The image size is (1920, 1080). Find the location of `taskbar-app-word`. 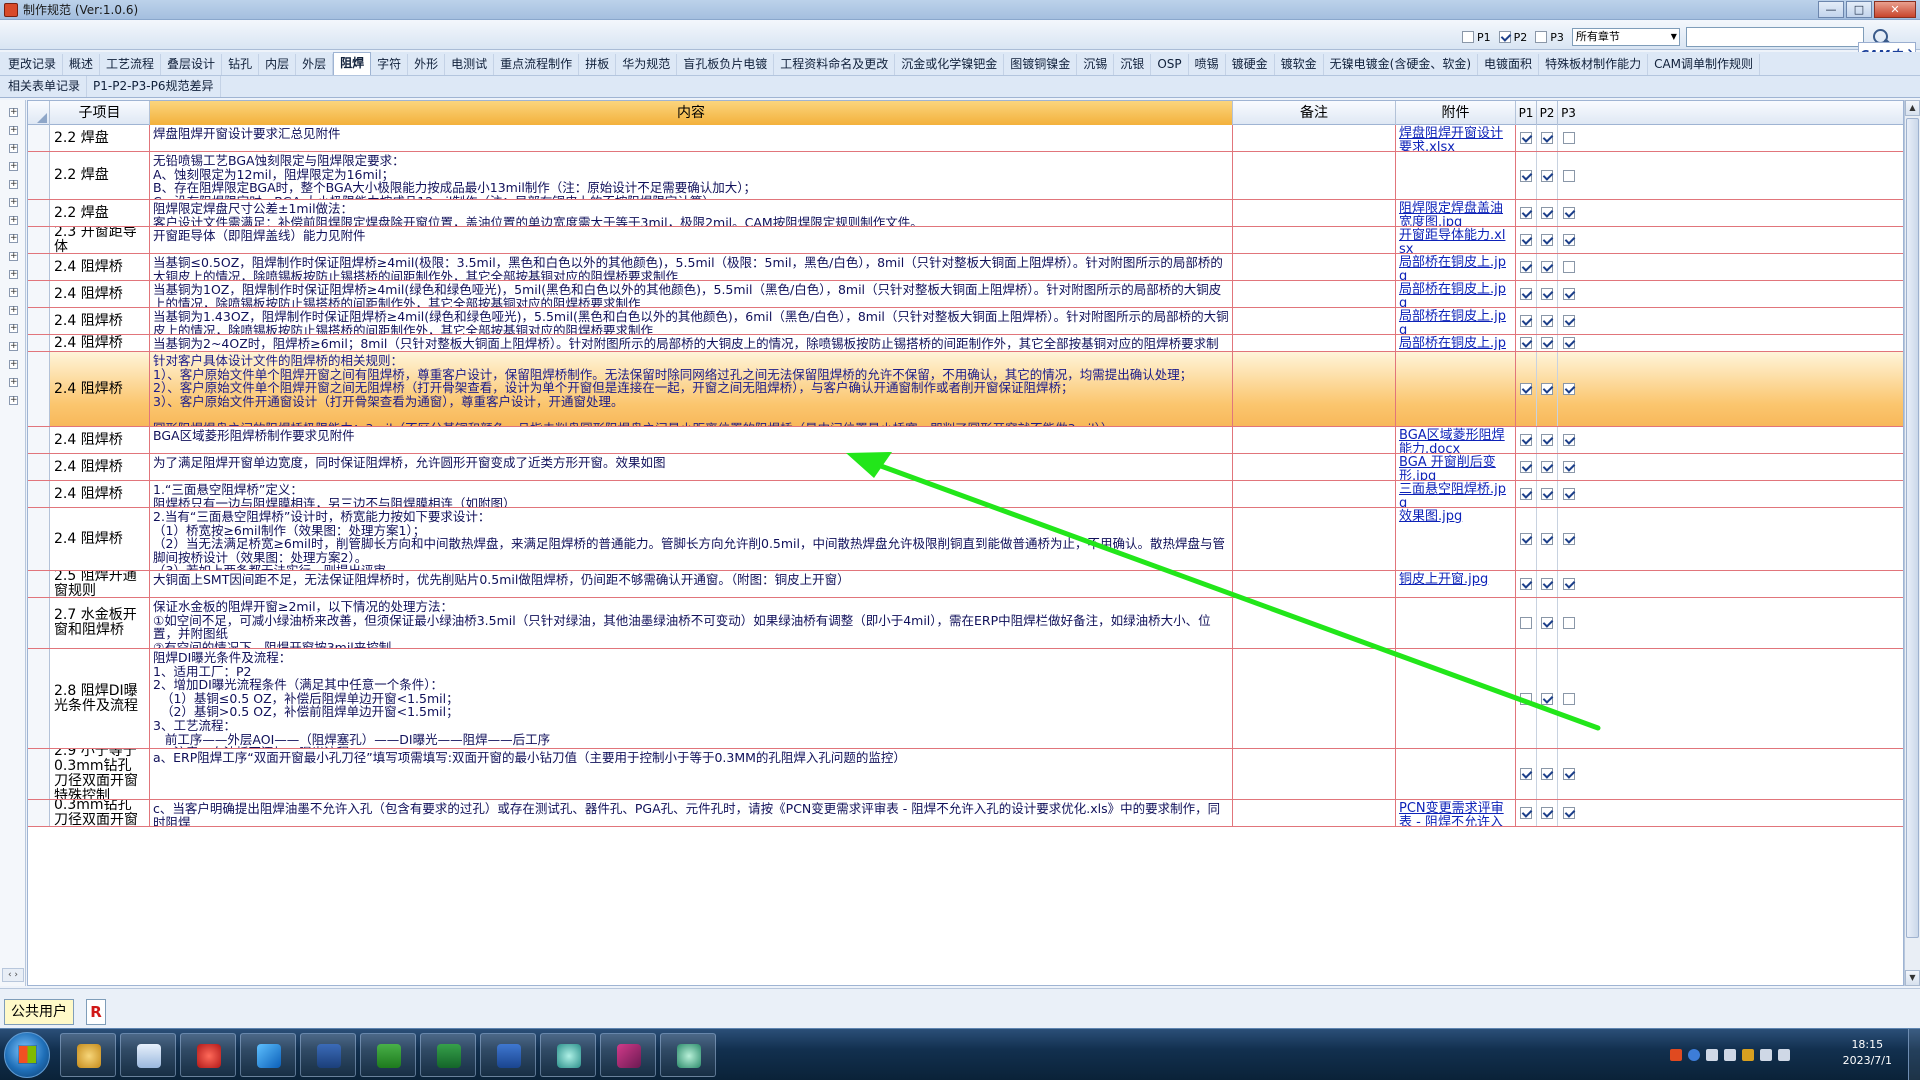

taskbar-app-word is located at coordinates (508, 1055).